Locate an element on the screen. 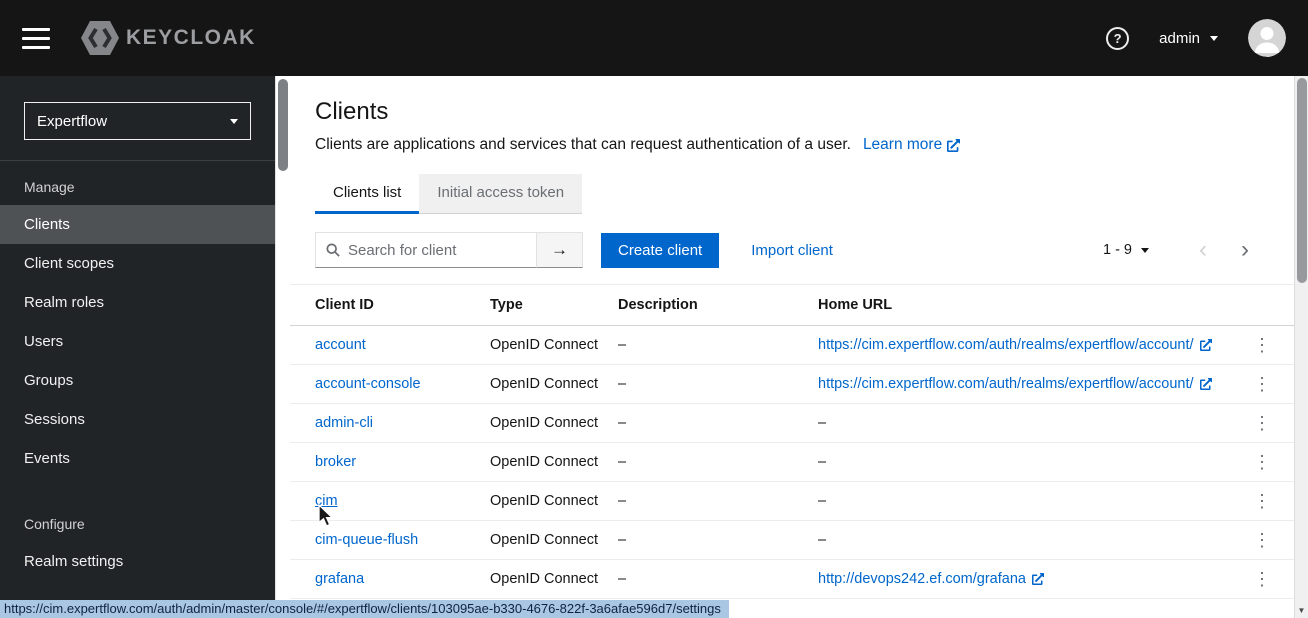 Image resolution: width=1308 pixels, height=618 pixels. client-id-link: account-console is located at coordinates (368, 384).